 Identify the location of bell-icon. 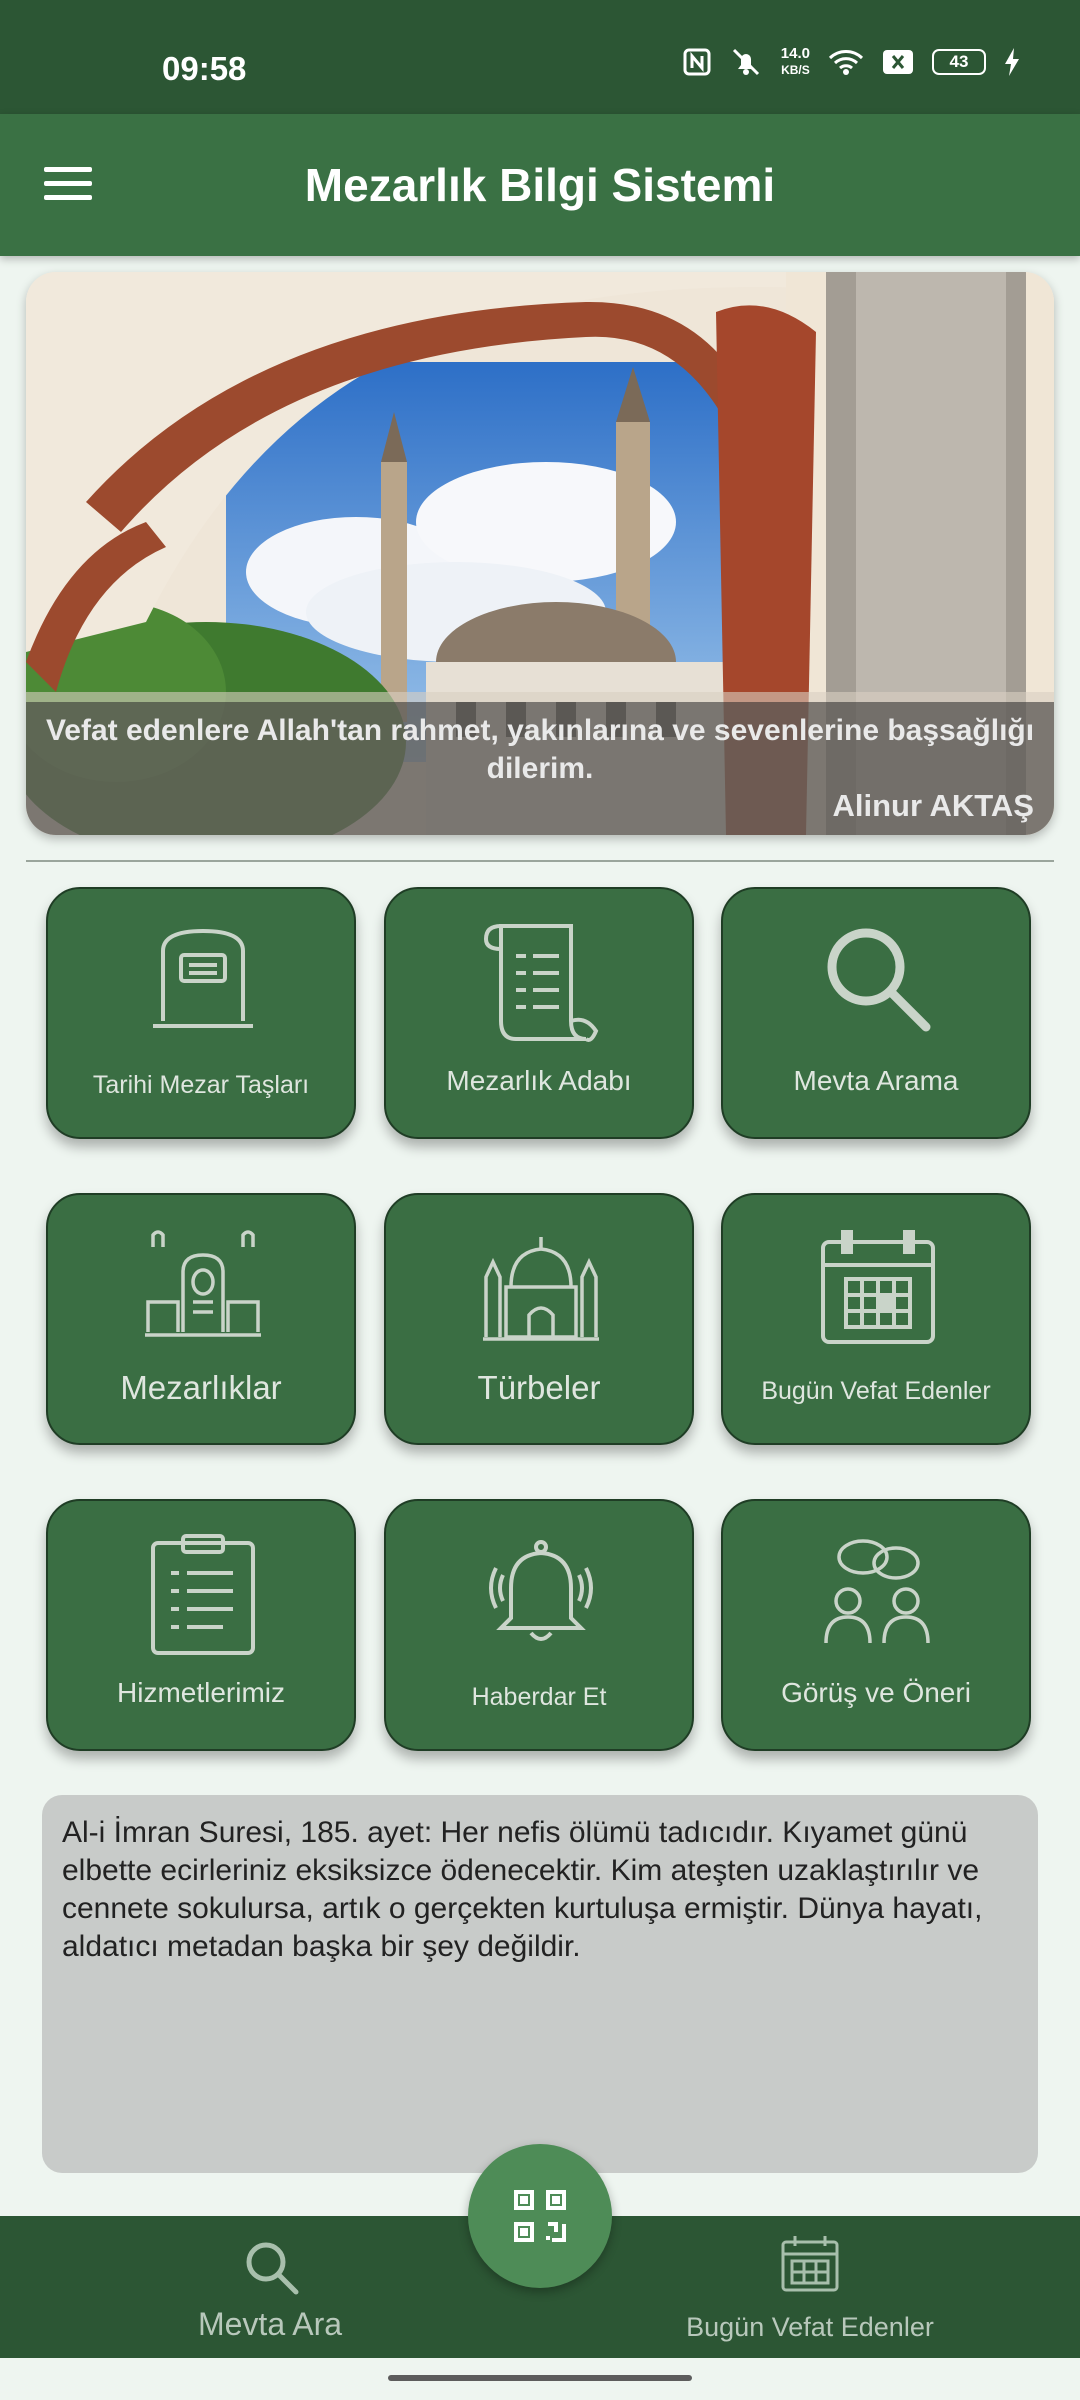
(541, 1590).